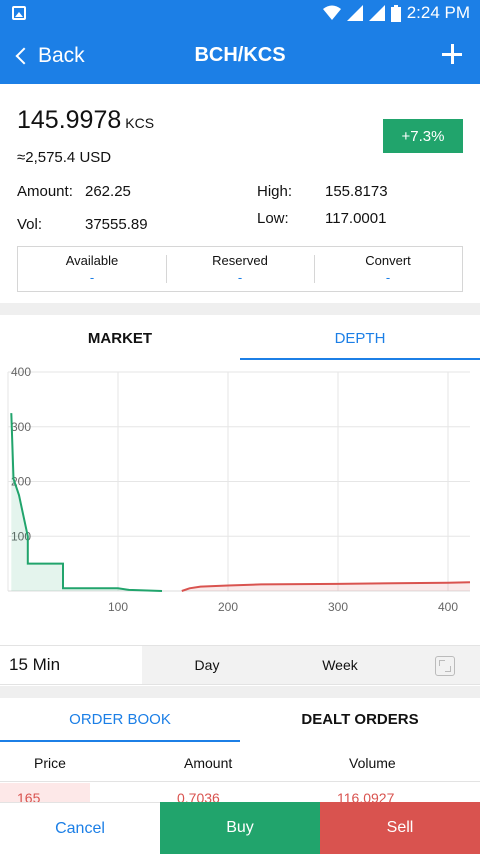 The image size is (480, 854). What do you see at coordinates (240, 793) in the screenshot?
I see `table-row: 165 0.7036 116.0927` at bounding box center [240, 793].